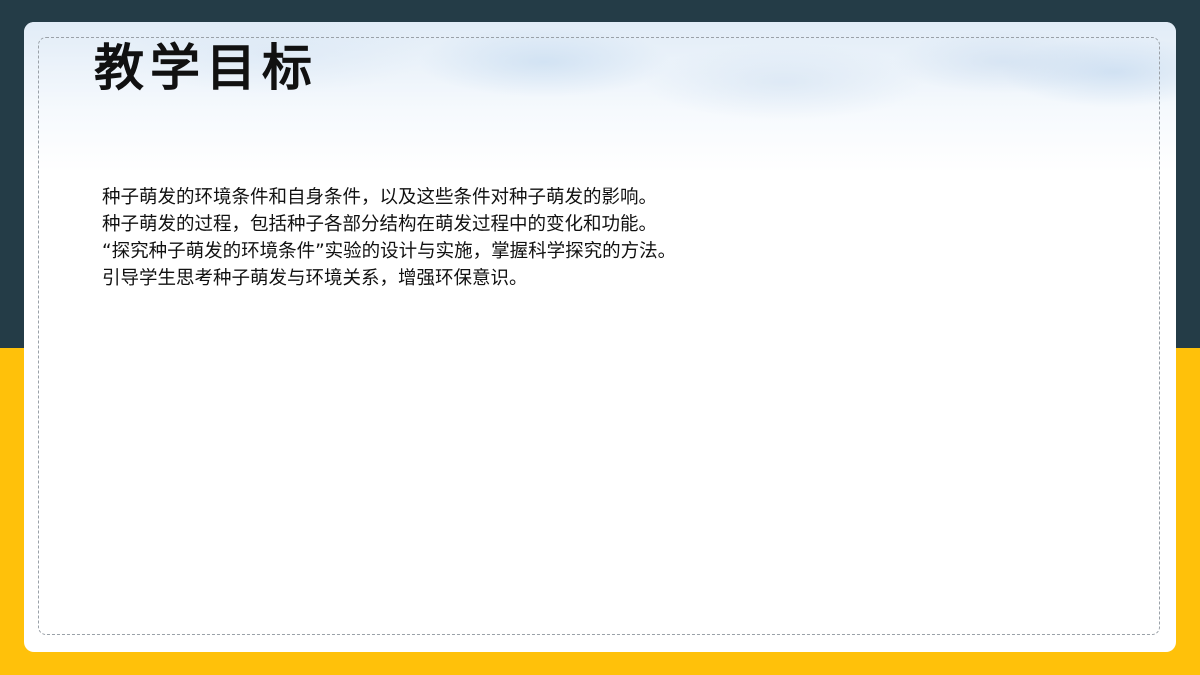  What do you see at coordinates (315, 278) in the screenshot?
I see `objective-item-4: 引导学生思考种子萌发与环境关系，增强环保意识。` at bounding box center [315, 278].